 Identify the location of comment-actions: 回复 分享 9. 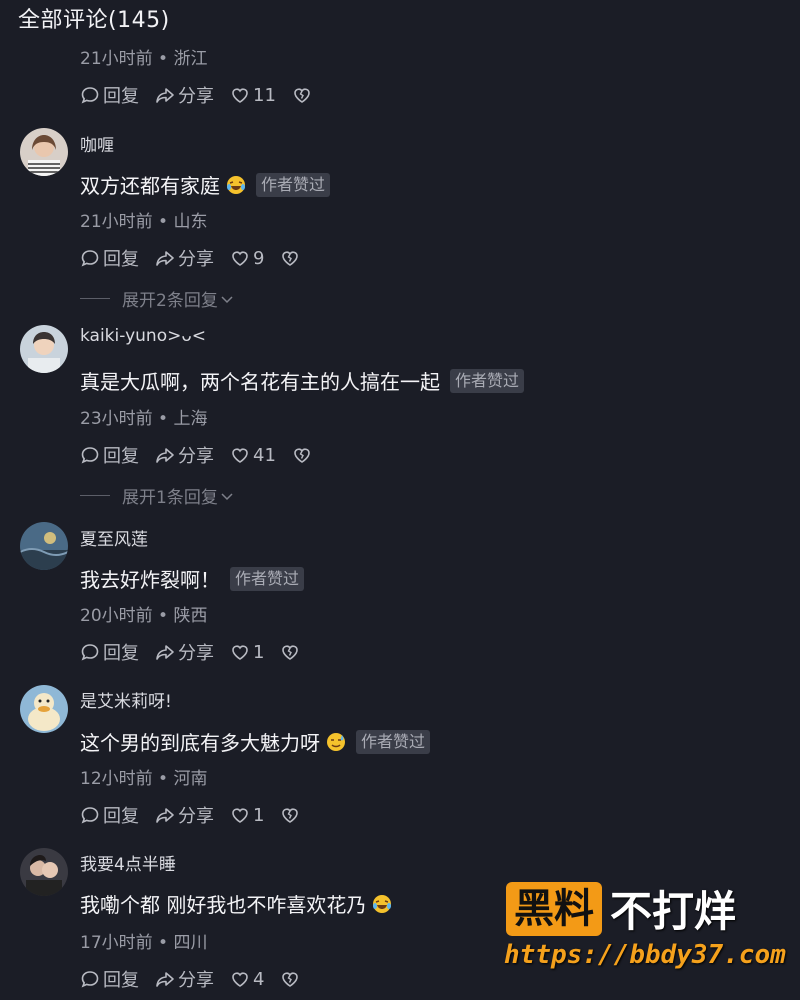
(199, 258).